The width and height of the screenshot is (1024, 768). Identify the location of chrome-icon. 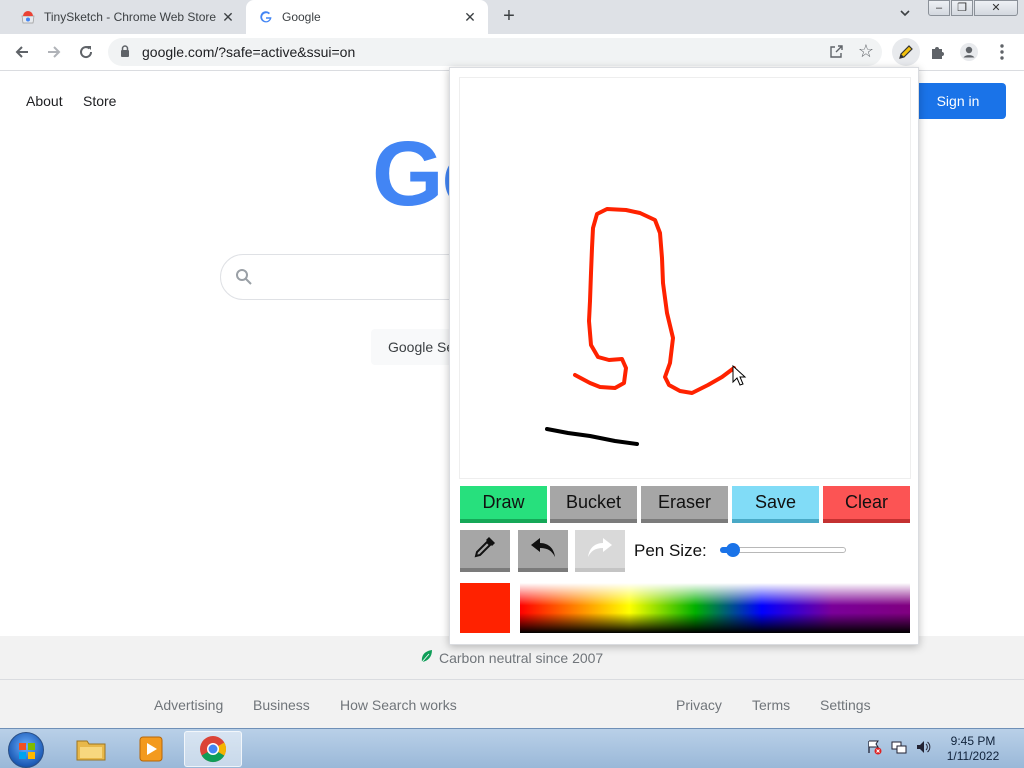
(213, 749).